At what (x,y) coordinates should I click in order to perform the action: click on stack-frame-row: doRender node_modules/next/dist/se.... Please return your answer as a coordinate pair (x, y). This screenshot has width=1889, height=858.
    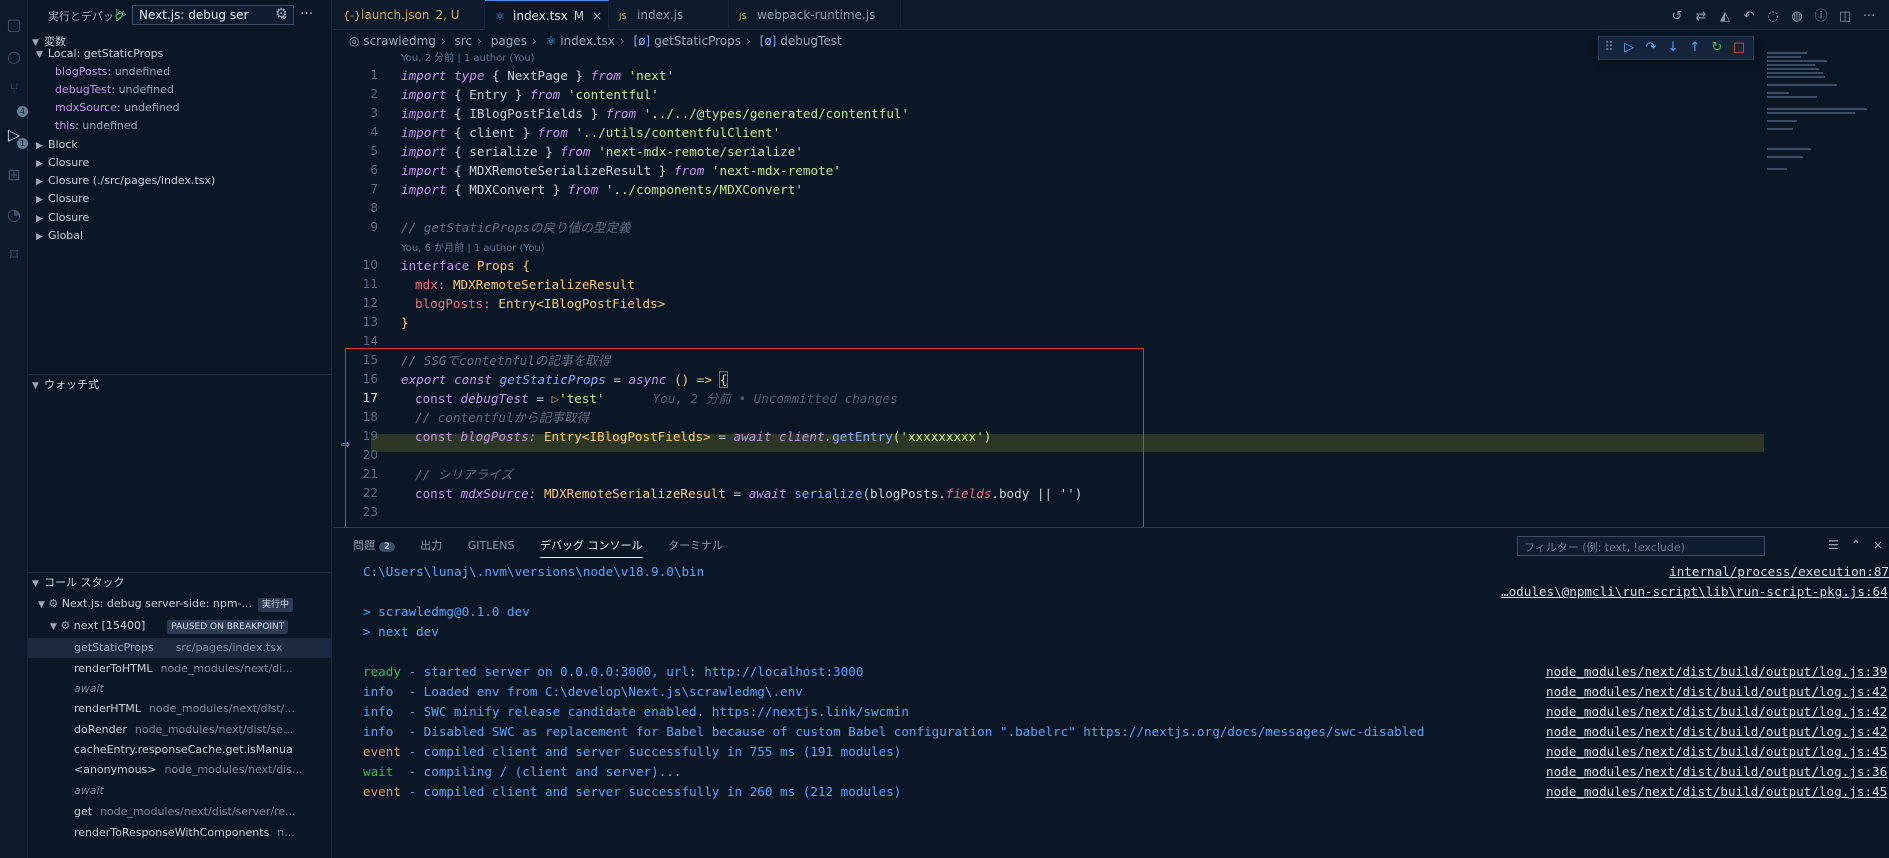
    Looking at the image, I should click on (180, 730).